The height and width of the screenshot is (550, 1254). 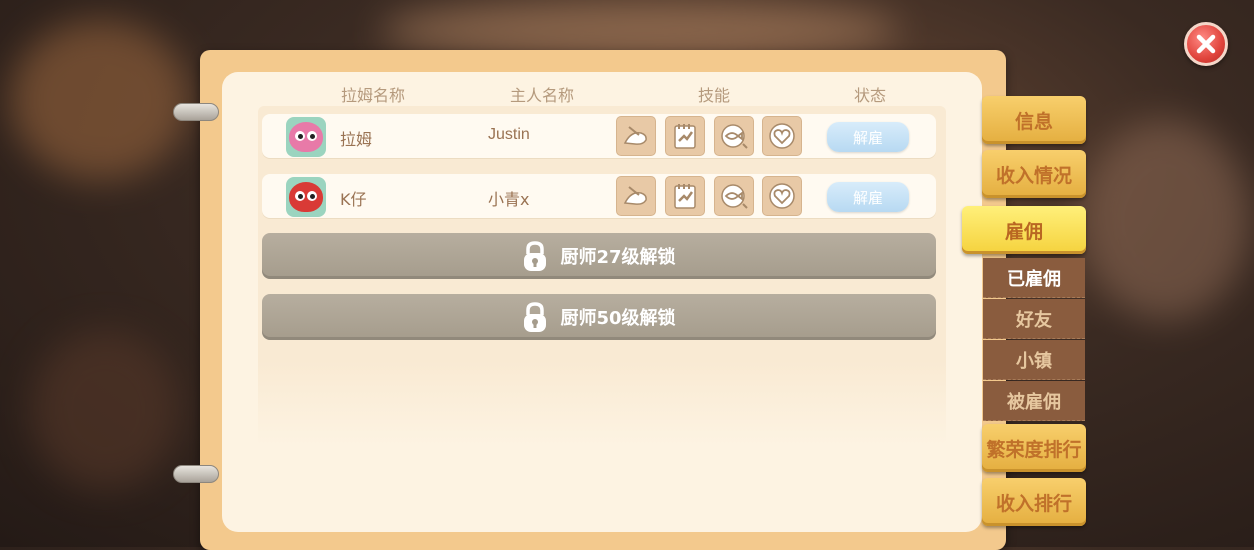 I want to click on lamu-name: K仔, so click(x=353, y=199).